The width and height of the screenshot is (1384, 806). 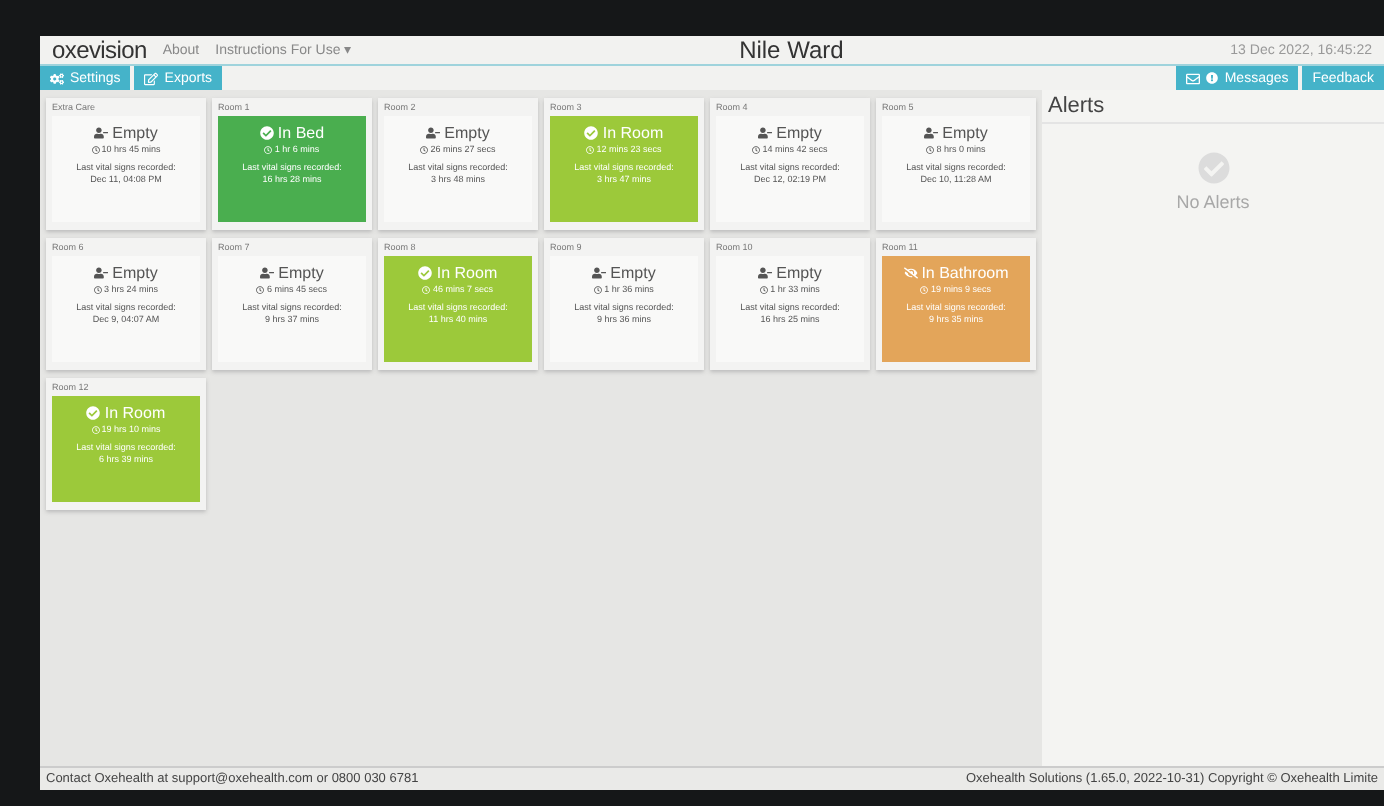 I want to click on no-alerts-text: No Alerts, so click(x=1213, y=202).